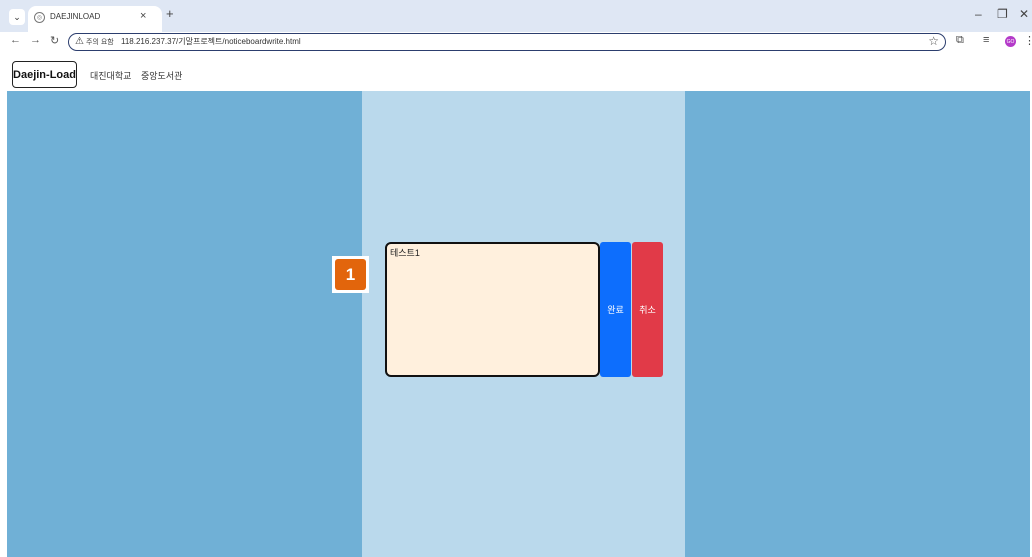 Image resolution: width=1032 pixels, height=557 pixels. I want to click on close-tab-icon: ×, so click(143, 16).